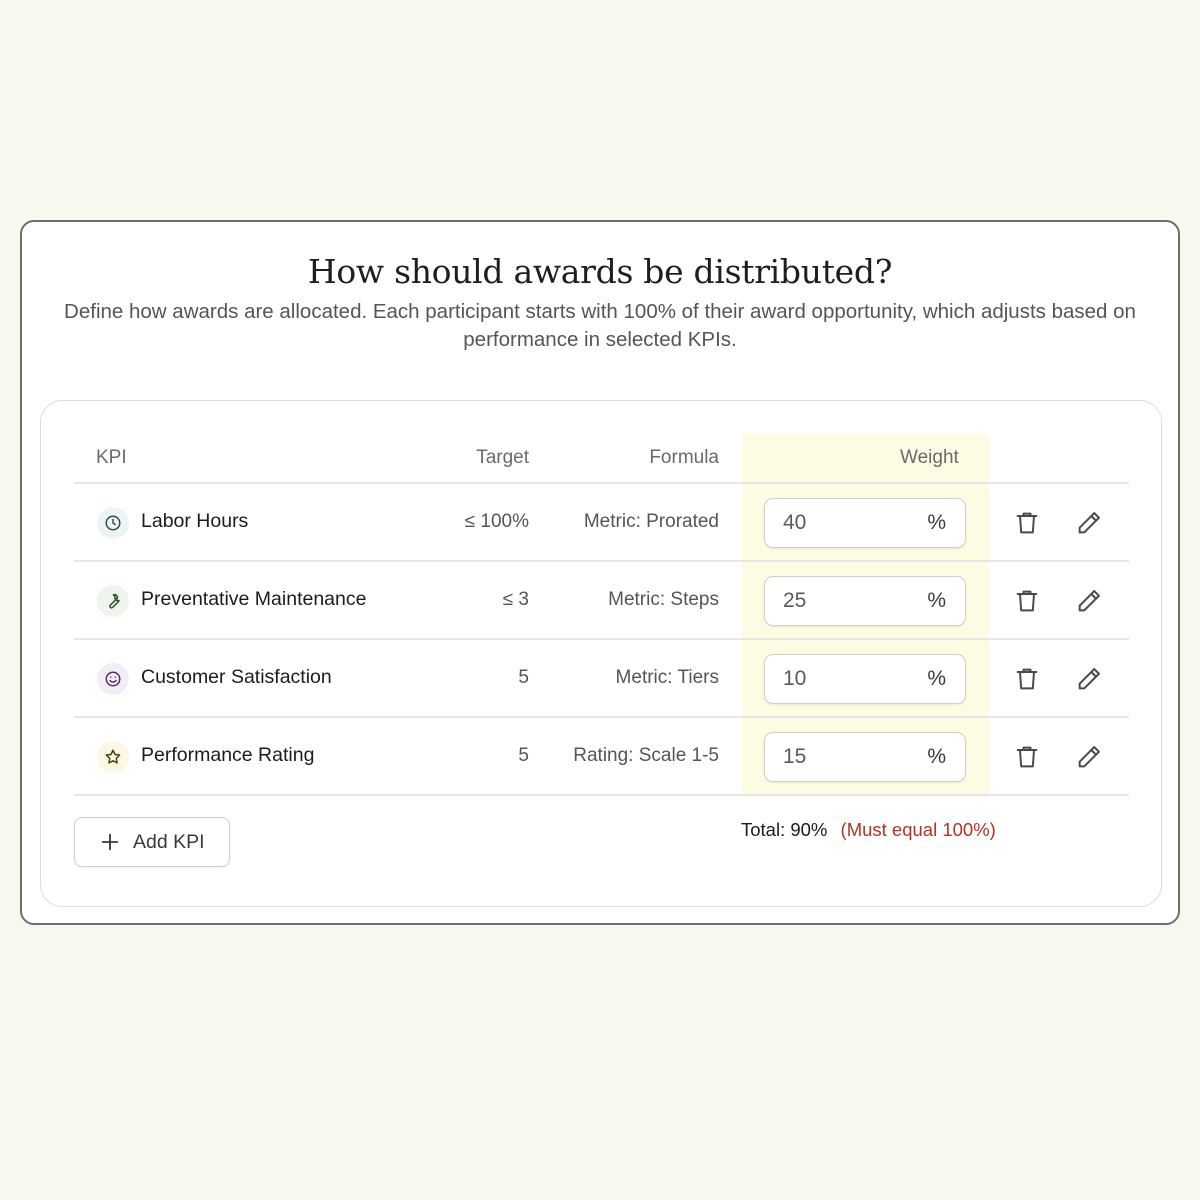 This screenshot has width=1200, height=1200. Describe the element at coordinates (169, 841) in the screenshot. I see `add-kpi-label: Add KPI` at that location.